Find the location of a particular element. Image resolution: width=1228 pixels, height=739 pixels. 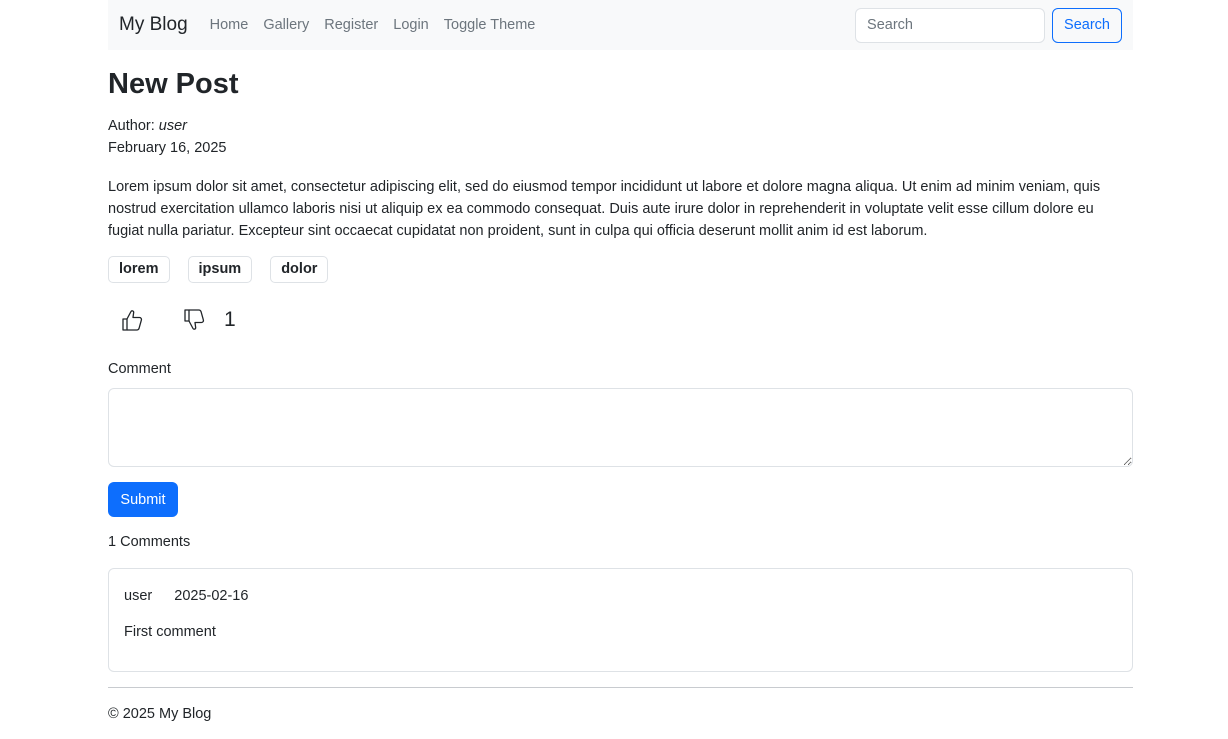

thumbs-down-icon is located at coordinates (194, 319).